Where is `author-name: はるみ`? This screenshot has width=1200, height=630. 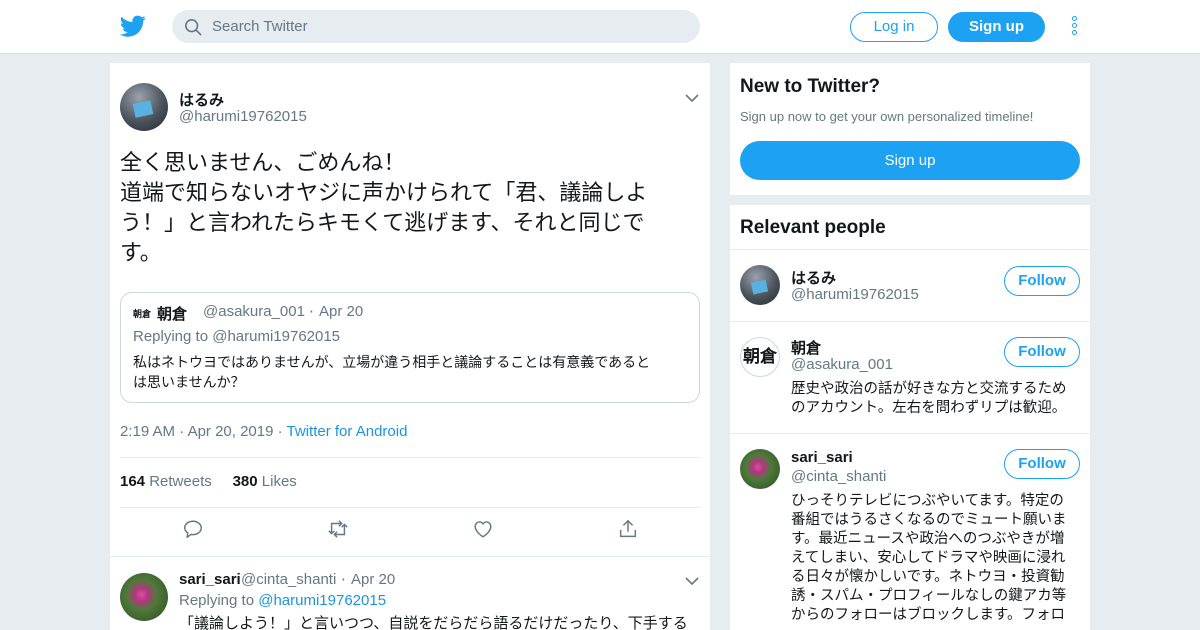 author-name: はるみ is located at coordinates (201, 99).